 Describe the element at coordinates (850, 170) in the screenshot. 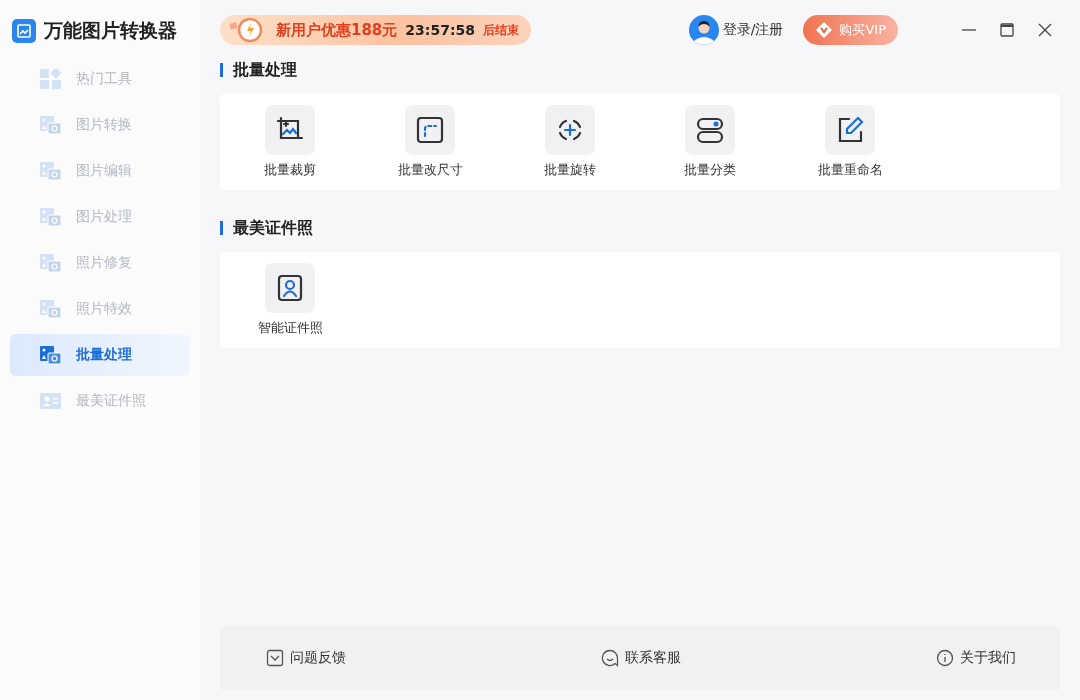

I see `tool-label: 批量重命名` at that location.